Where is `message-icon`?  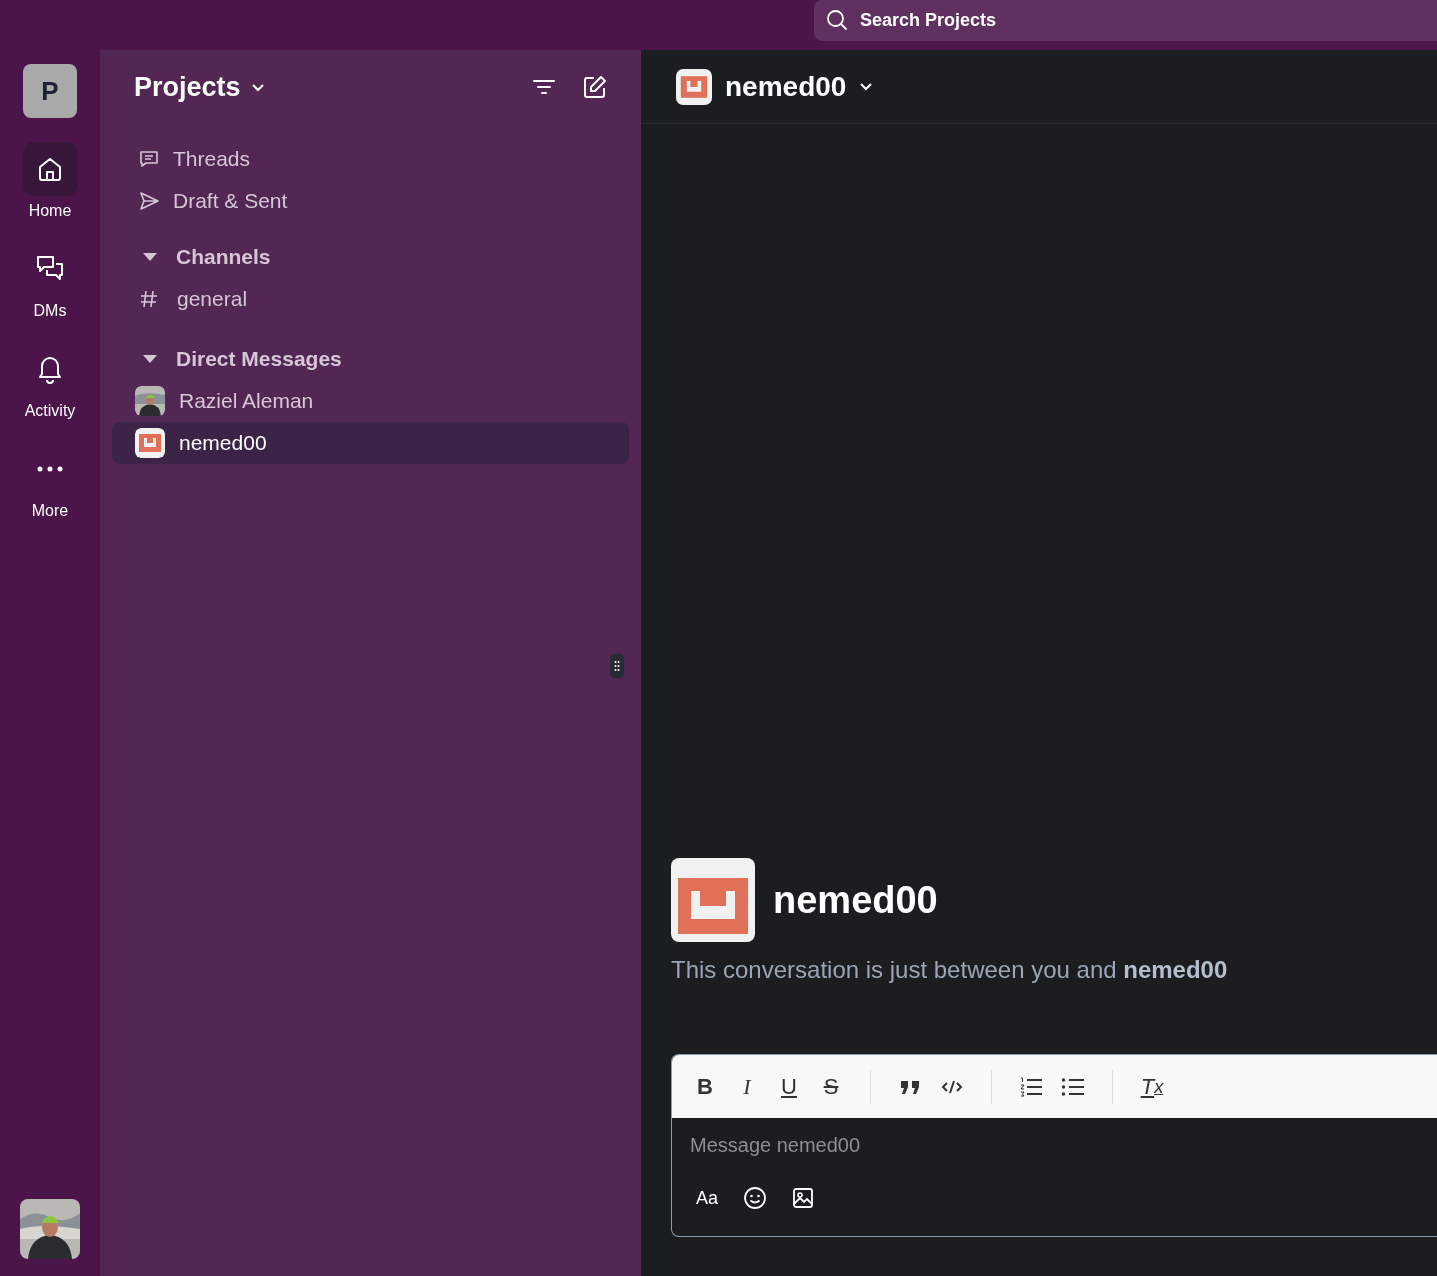
message-icon is located at coordinates (149, 159).